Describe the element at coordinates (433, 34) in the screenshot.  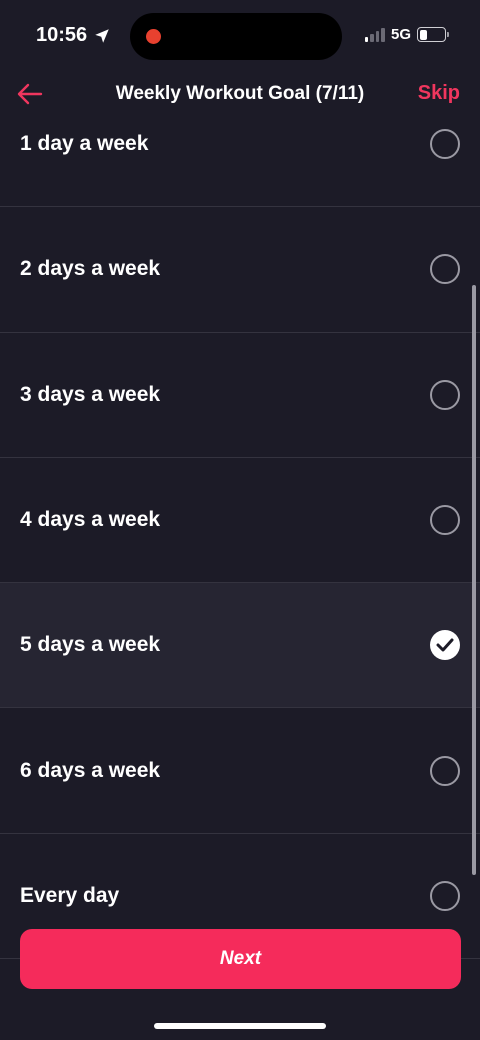
I see `battery-icon` at that location.